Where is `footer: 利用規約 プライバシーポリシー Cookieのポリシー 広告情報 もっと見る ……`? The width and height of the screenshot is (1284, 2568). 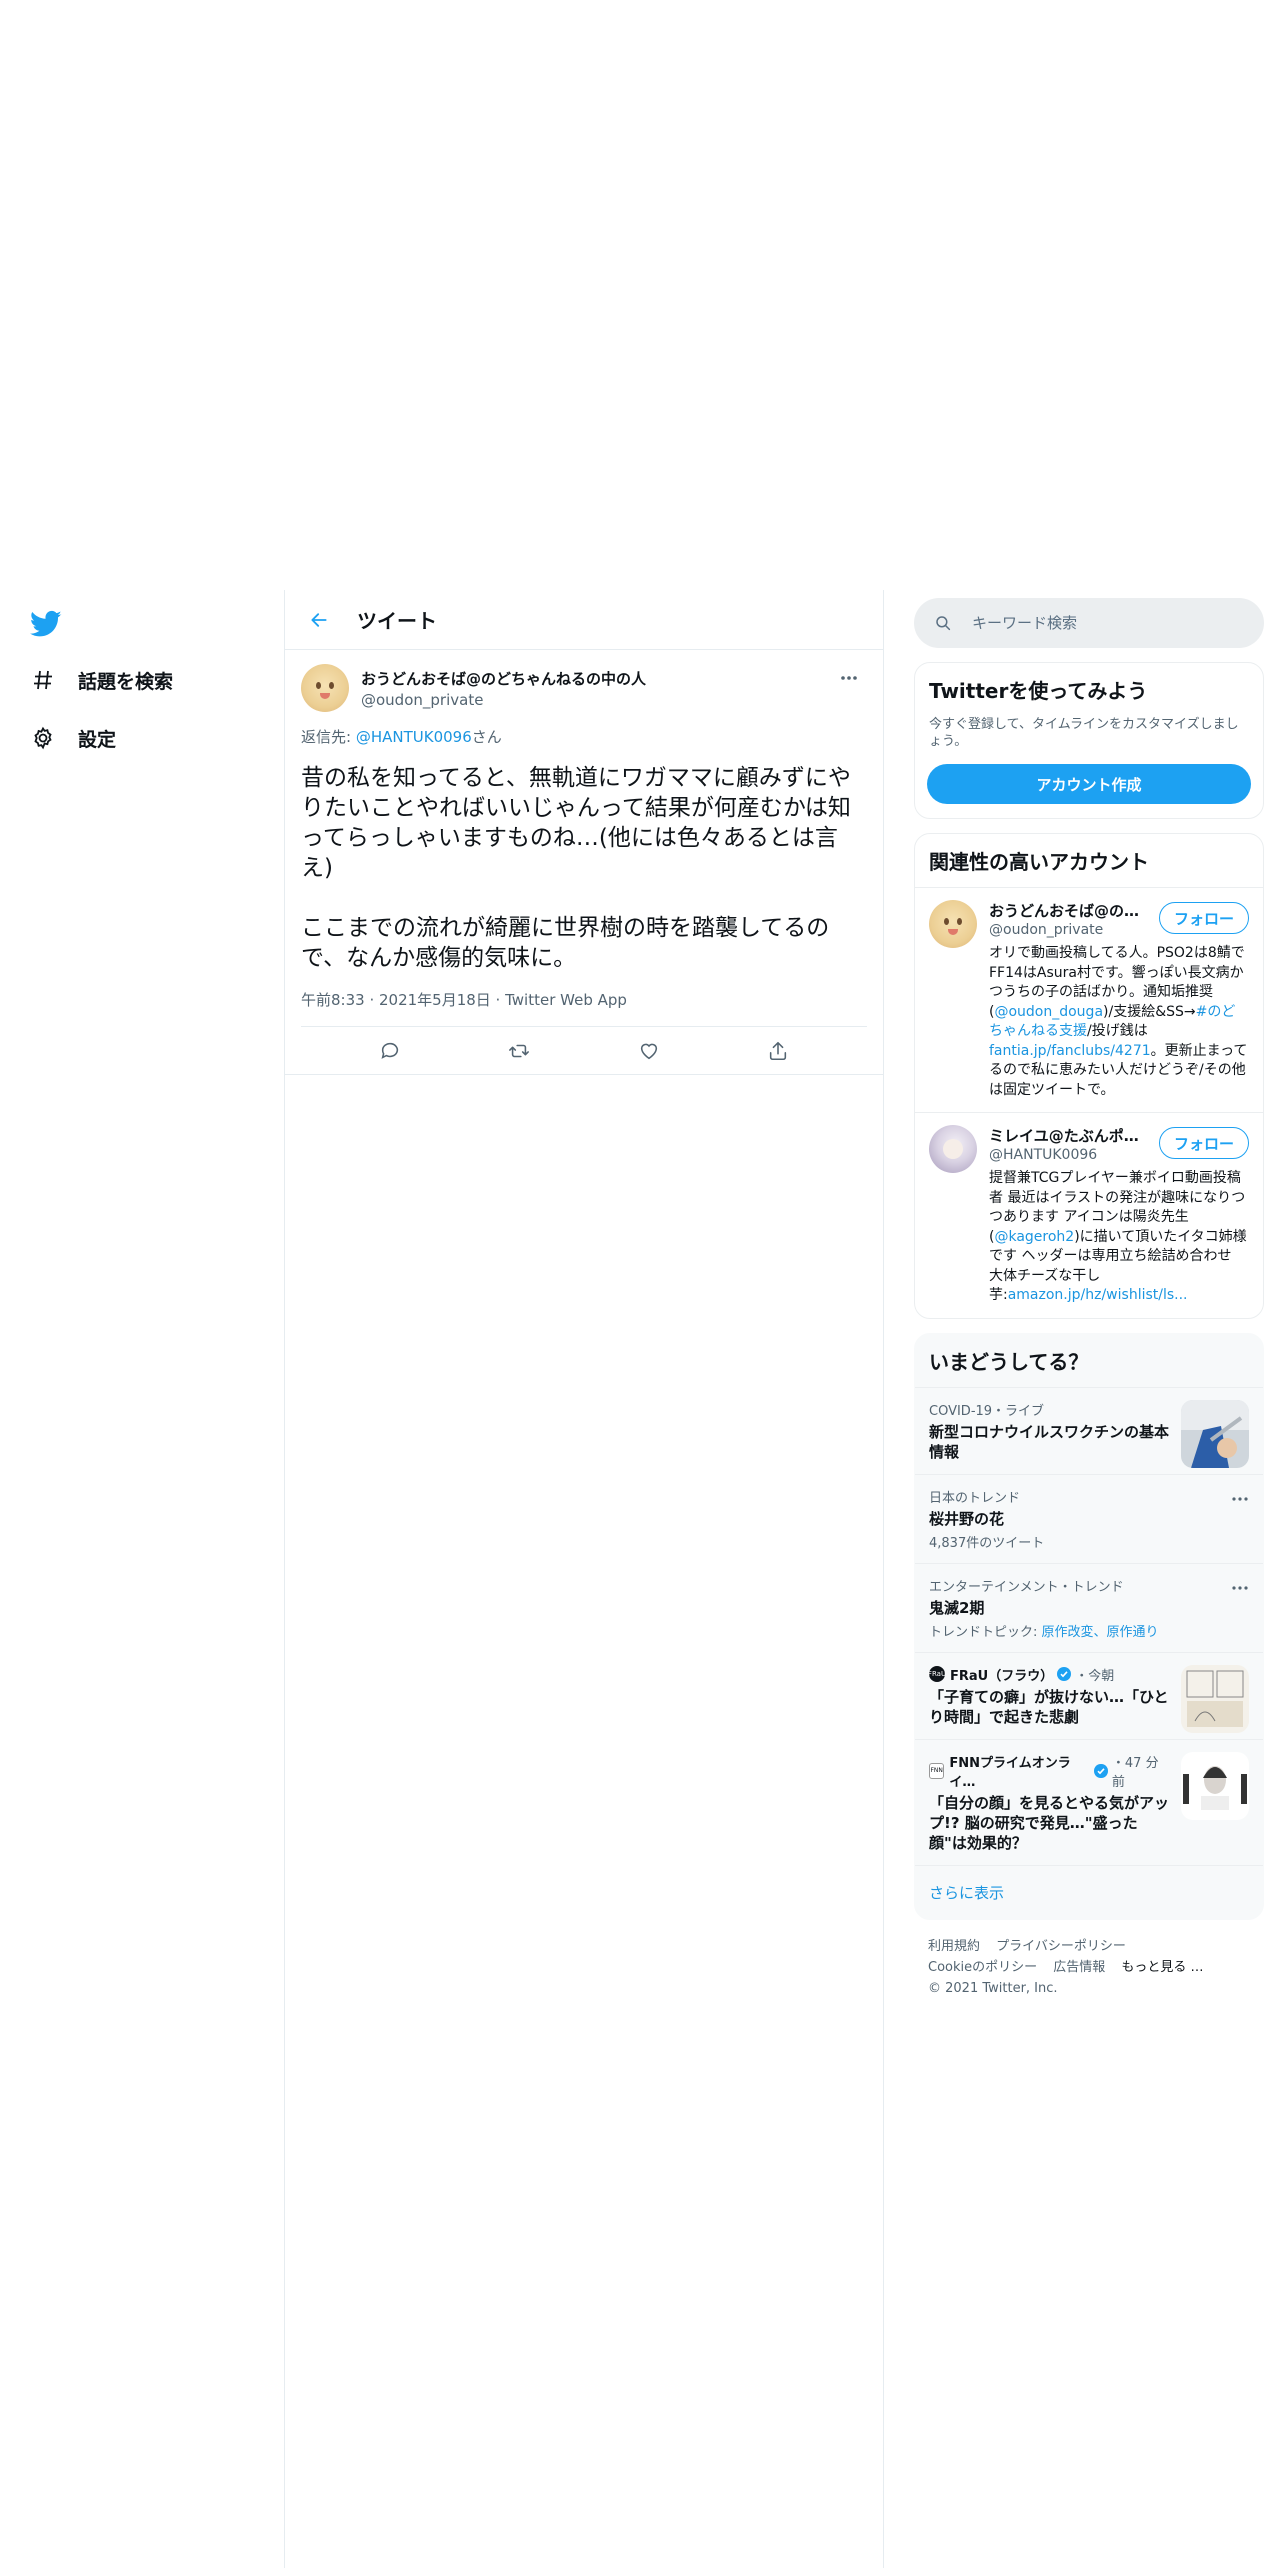
footer: 利用規約 プライバシーポリシー Cookieのポリシー 広告情報 もっと見る …… is located at coordinates (1089, 1967).